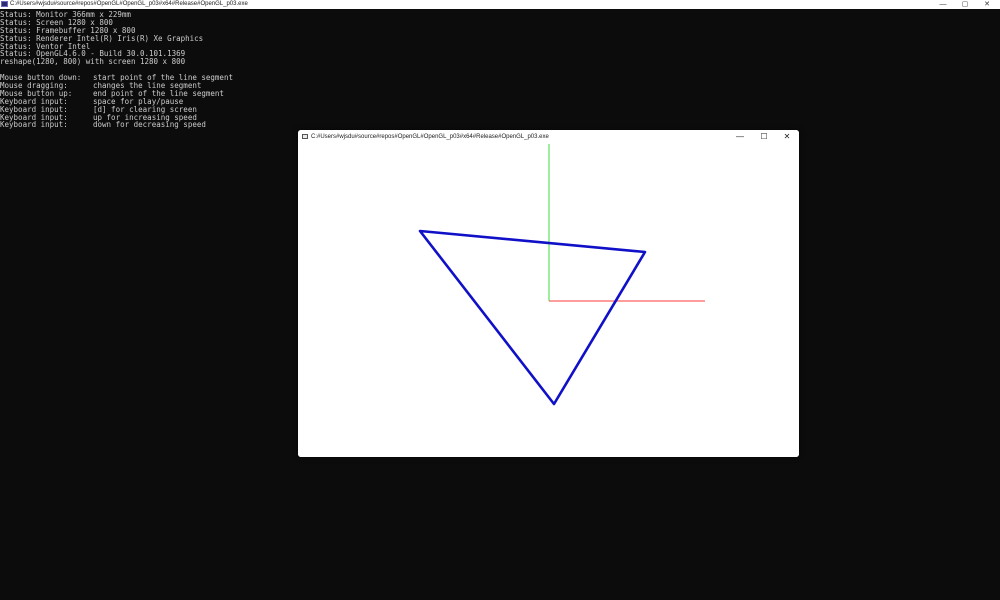 The width and height of the screenshot is (1000, 600). Describe the element at coordinates (943, 4) in the screenshot. I see `console-minimize-button: —` at that location.